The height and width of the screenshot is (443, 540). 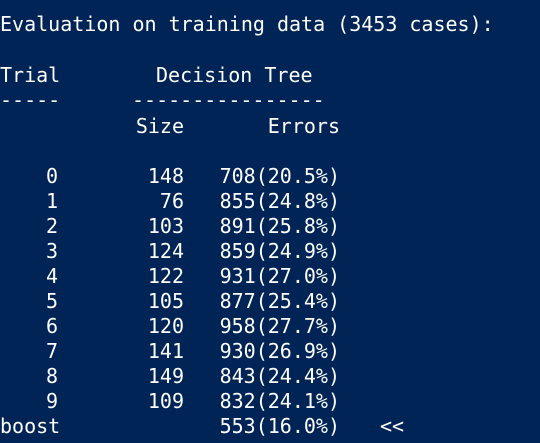 I want to click on table-row: 4 122 931(27.0%), so click(x=270, y=276).